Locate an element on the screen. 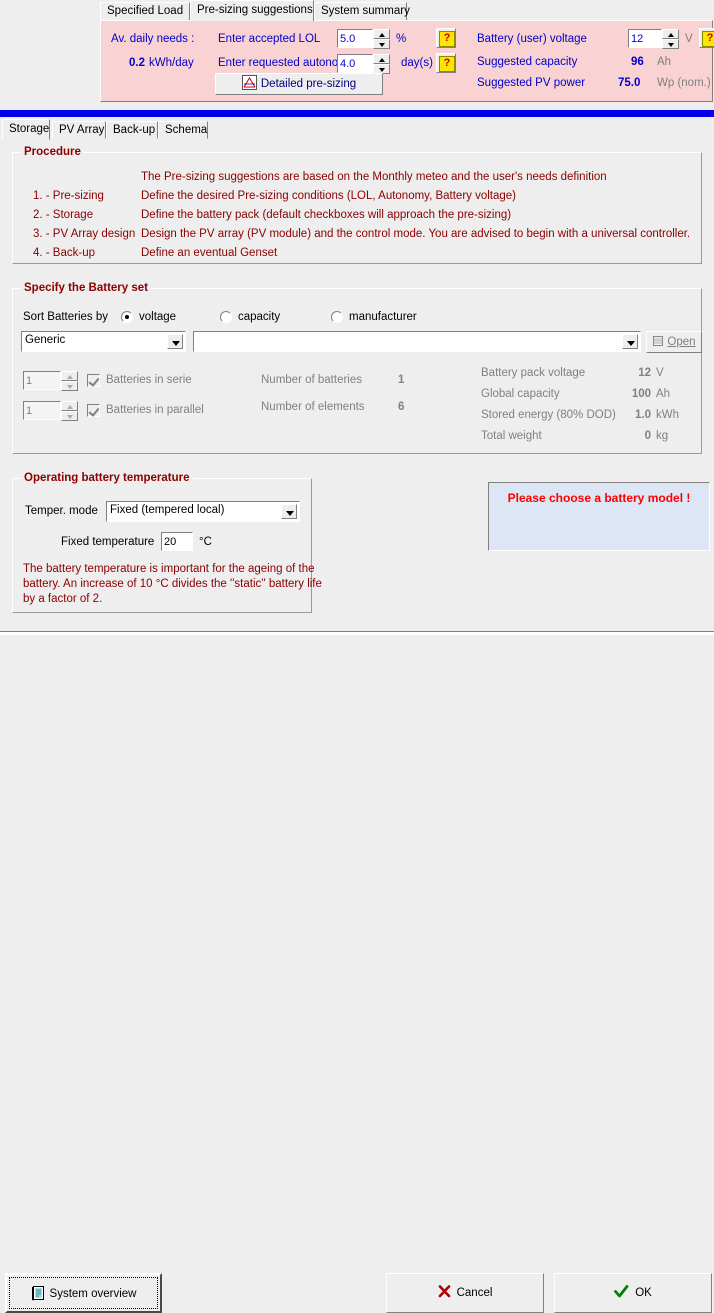 Image resolution: width=714 pixels, height=1313 pixels. fixed-temperature-input is located at coordinates (177, 541).